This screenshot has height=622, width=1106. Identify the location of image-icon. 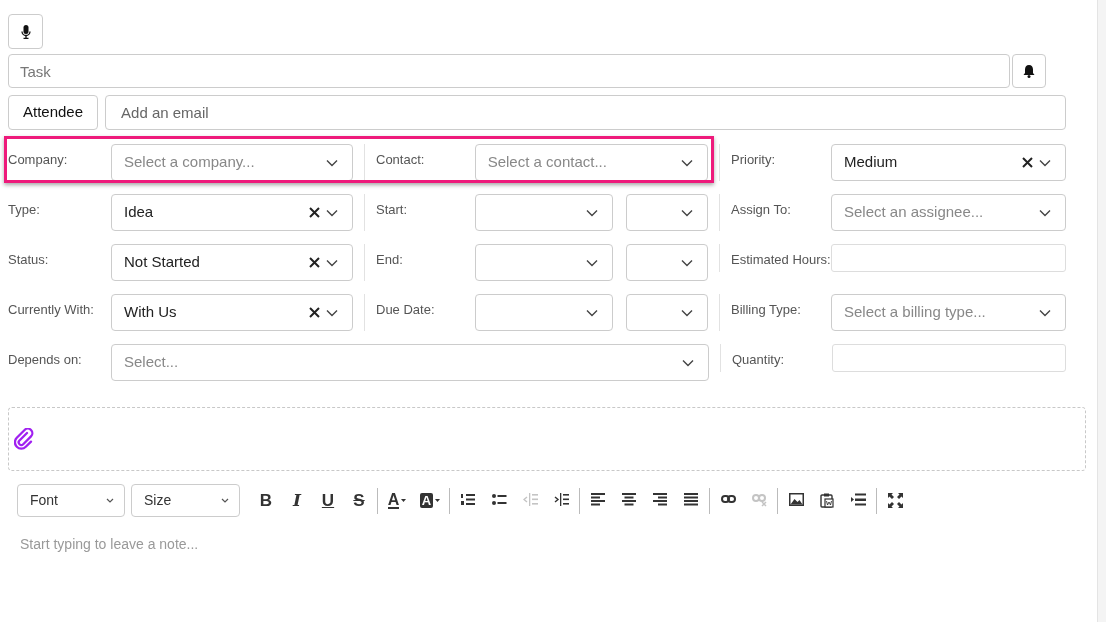
(796, 500).